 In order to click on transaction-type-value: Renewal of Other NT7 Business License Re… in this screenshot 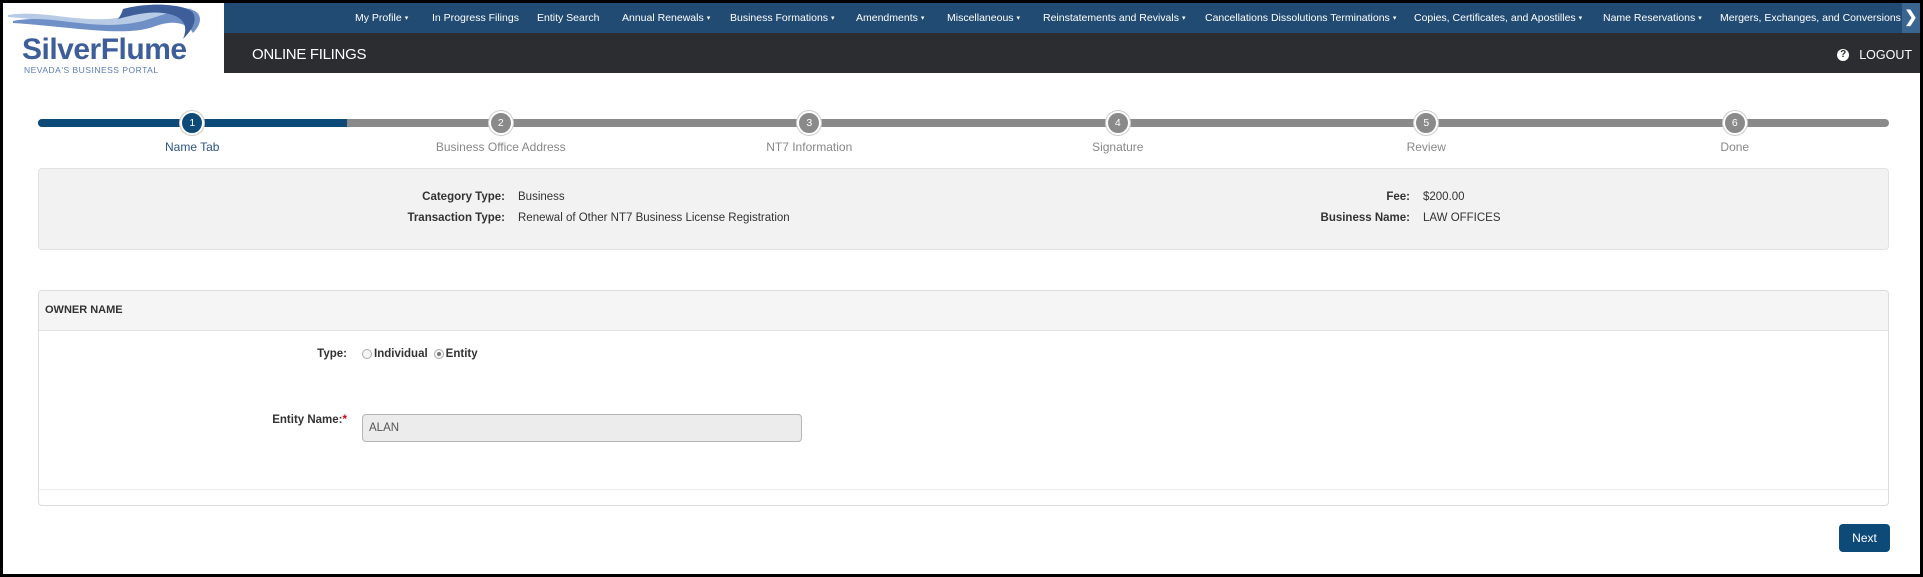, I will do `click(654, 218)`.